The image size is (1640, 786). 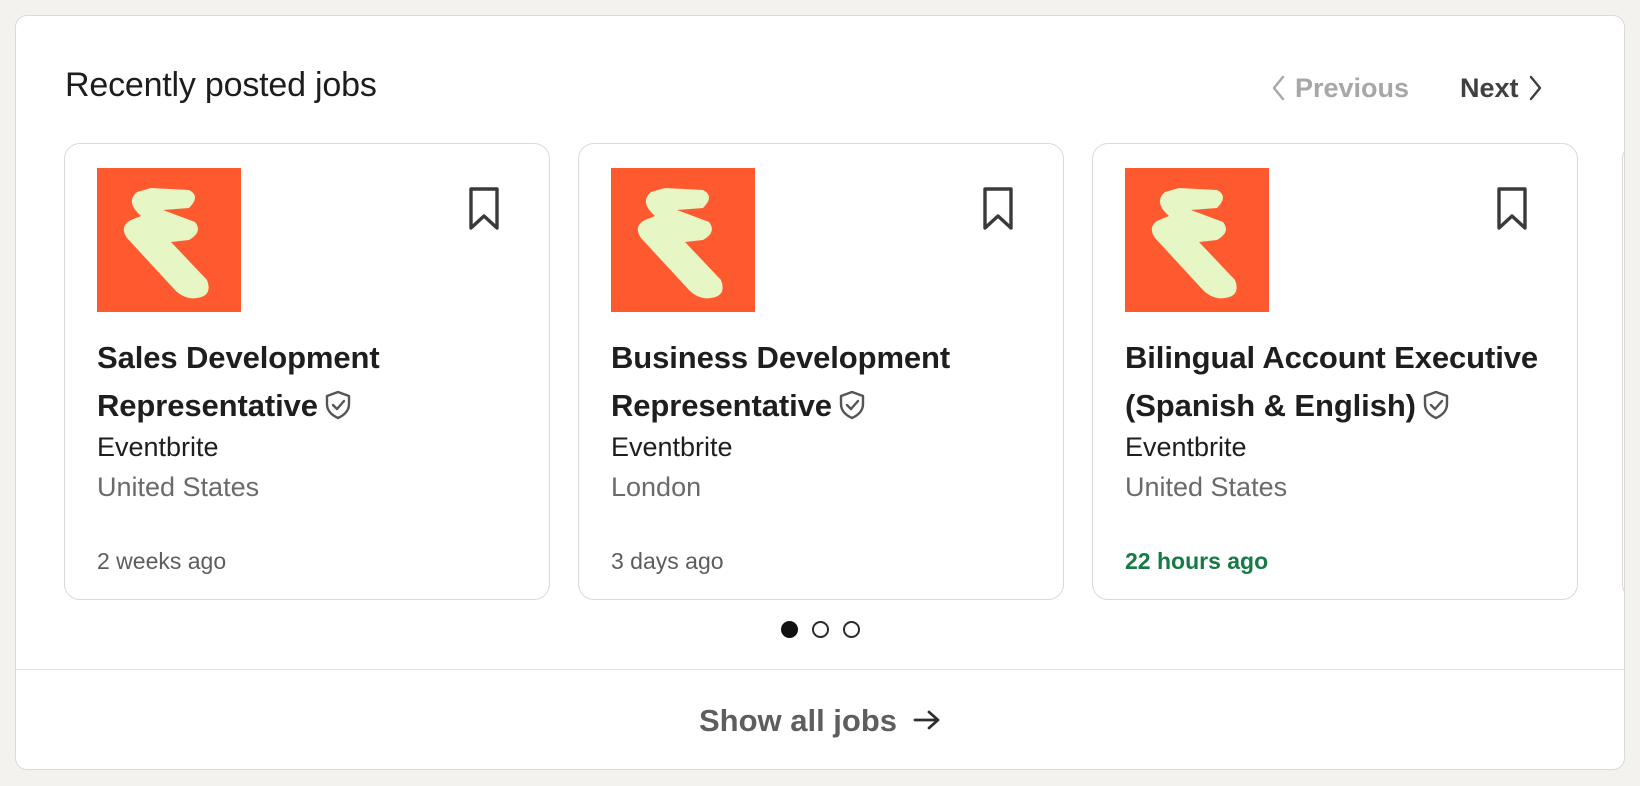 What do you see at coordinates (1278, 88) in the screenshot?
I see `chevron-left-icon` at bounding box center [1278, 88].